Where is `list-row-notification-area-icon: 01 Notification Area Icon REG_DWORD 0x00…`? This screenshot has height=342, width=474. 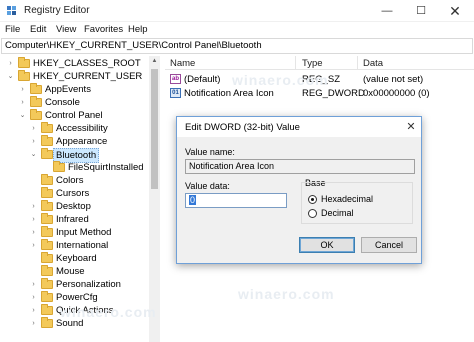 list-row-notification-area-icon: 01 Notification Area Icon REG_DWORD 0x00… is located at coordinates (319, 93).